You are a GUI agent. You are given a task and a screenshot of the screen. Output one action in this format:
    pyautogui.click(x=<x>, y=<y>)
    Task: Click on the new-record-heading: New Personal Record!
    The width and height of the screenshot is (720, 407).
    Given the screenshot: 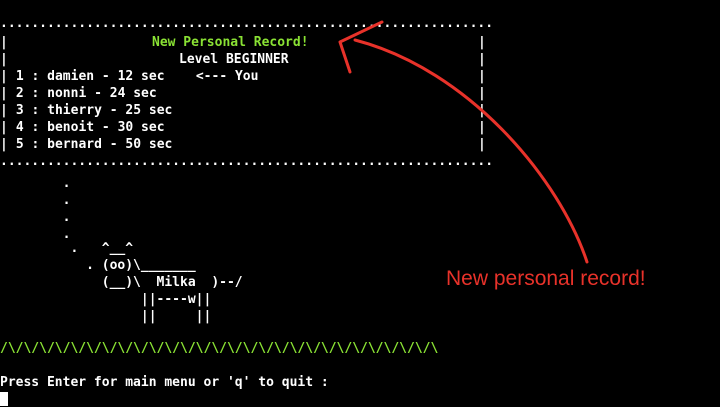 What is the action you would take?
    pyautogui.click(x=230, y=42)
    